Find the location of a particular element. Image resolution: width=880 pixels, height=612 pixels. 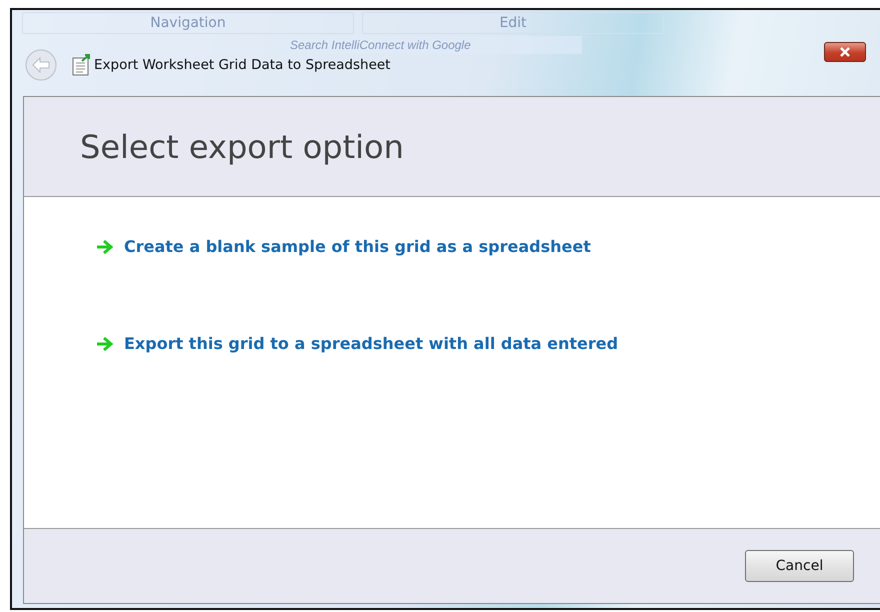

export-option-link: Create a blank sample of this grid as a spreadsheet is located at coordinates (343, 246).